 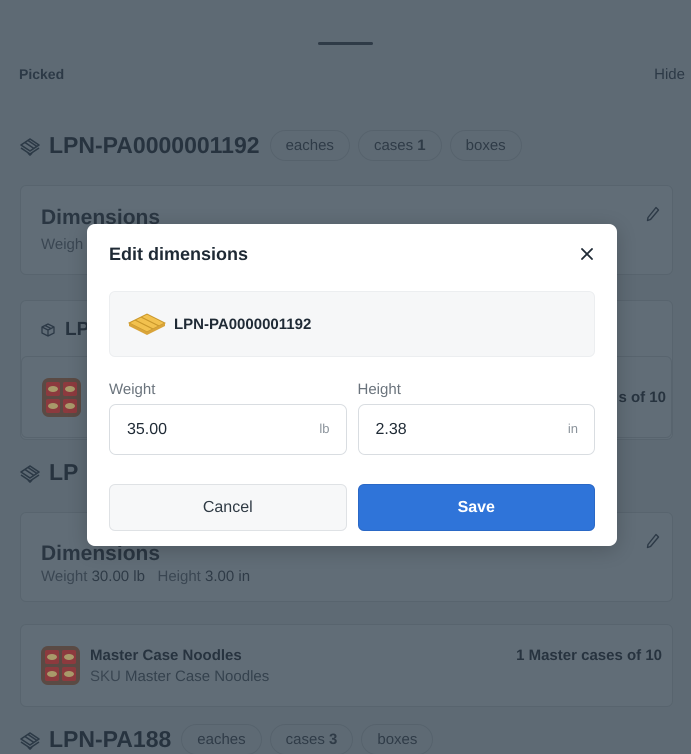 What do you see at coordinates (166, 655) in the screenshot?
I see `item-name: Master Case Noodles` at bounding box center [166, 655].